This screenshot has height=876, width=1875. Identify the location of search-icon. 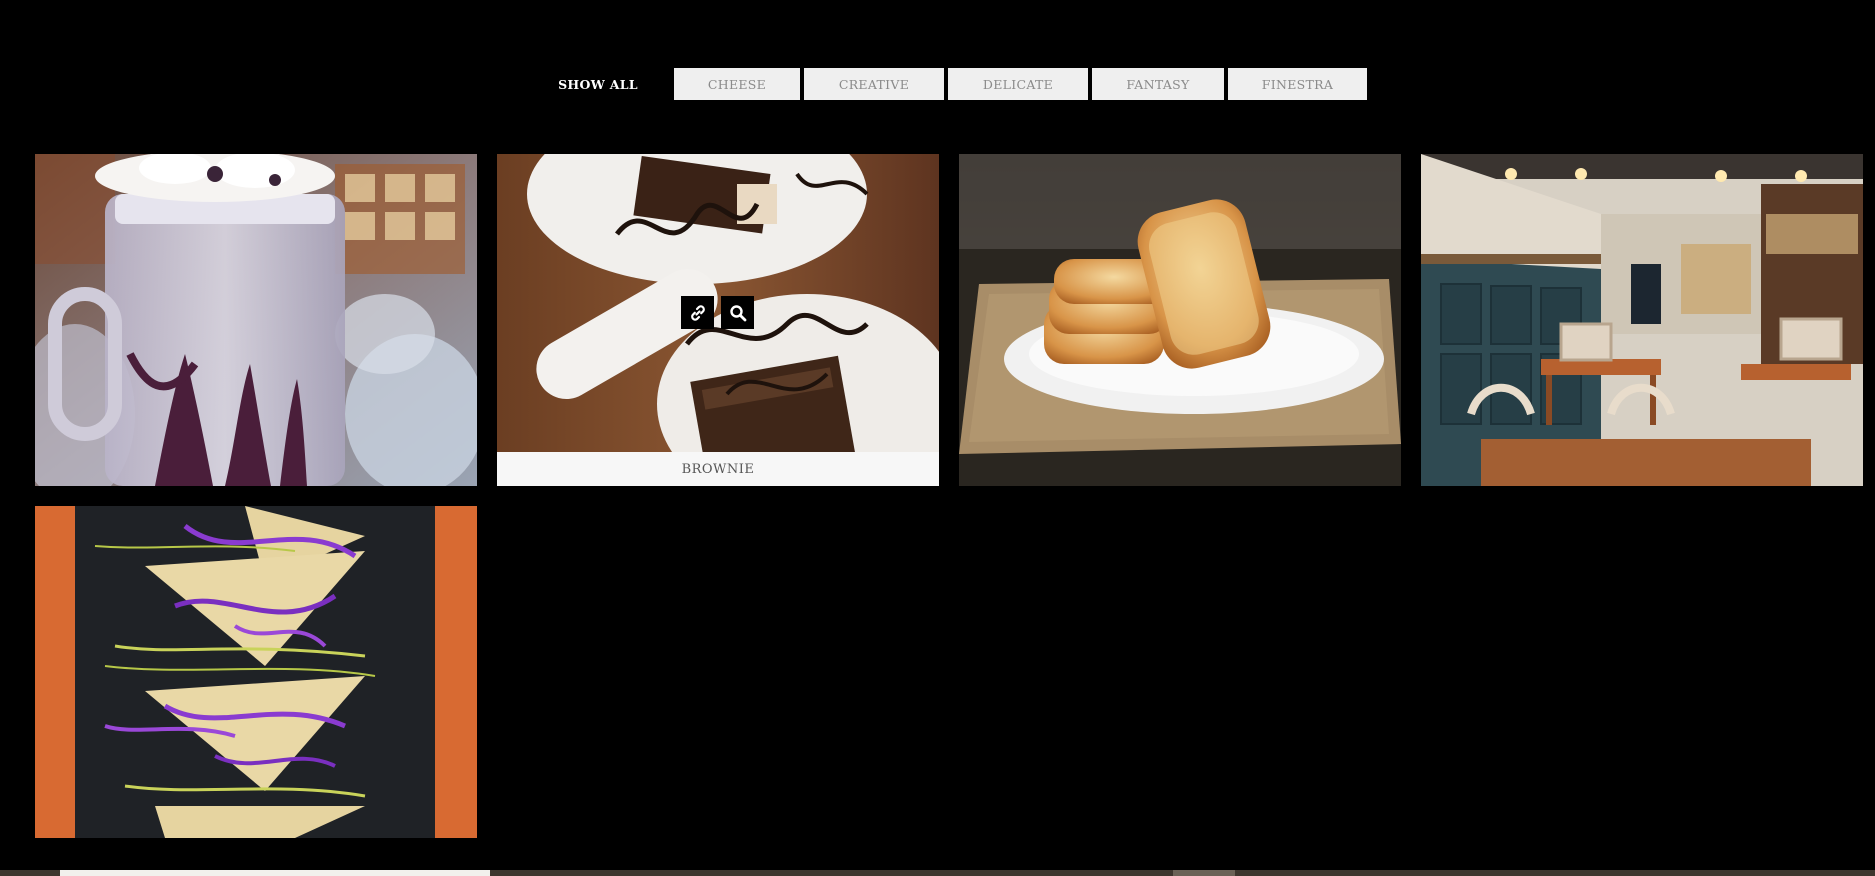
(737, 312).